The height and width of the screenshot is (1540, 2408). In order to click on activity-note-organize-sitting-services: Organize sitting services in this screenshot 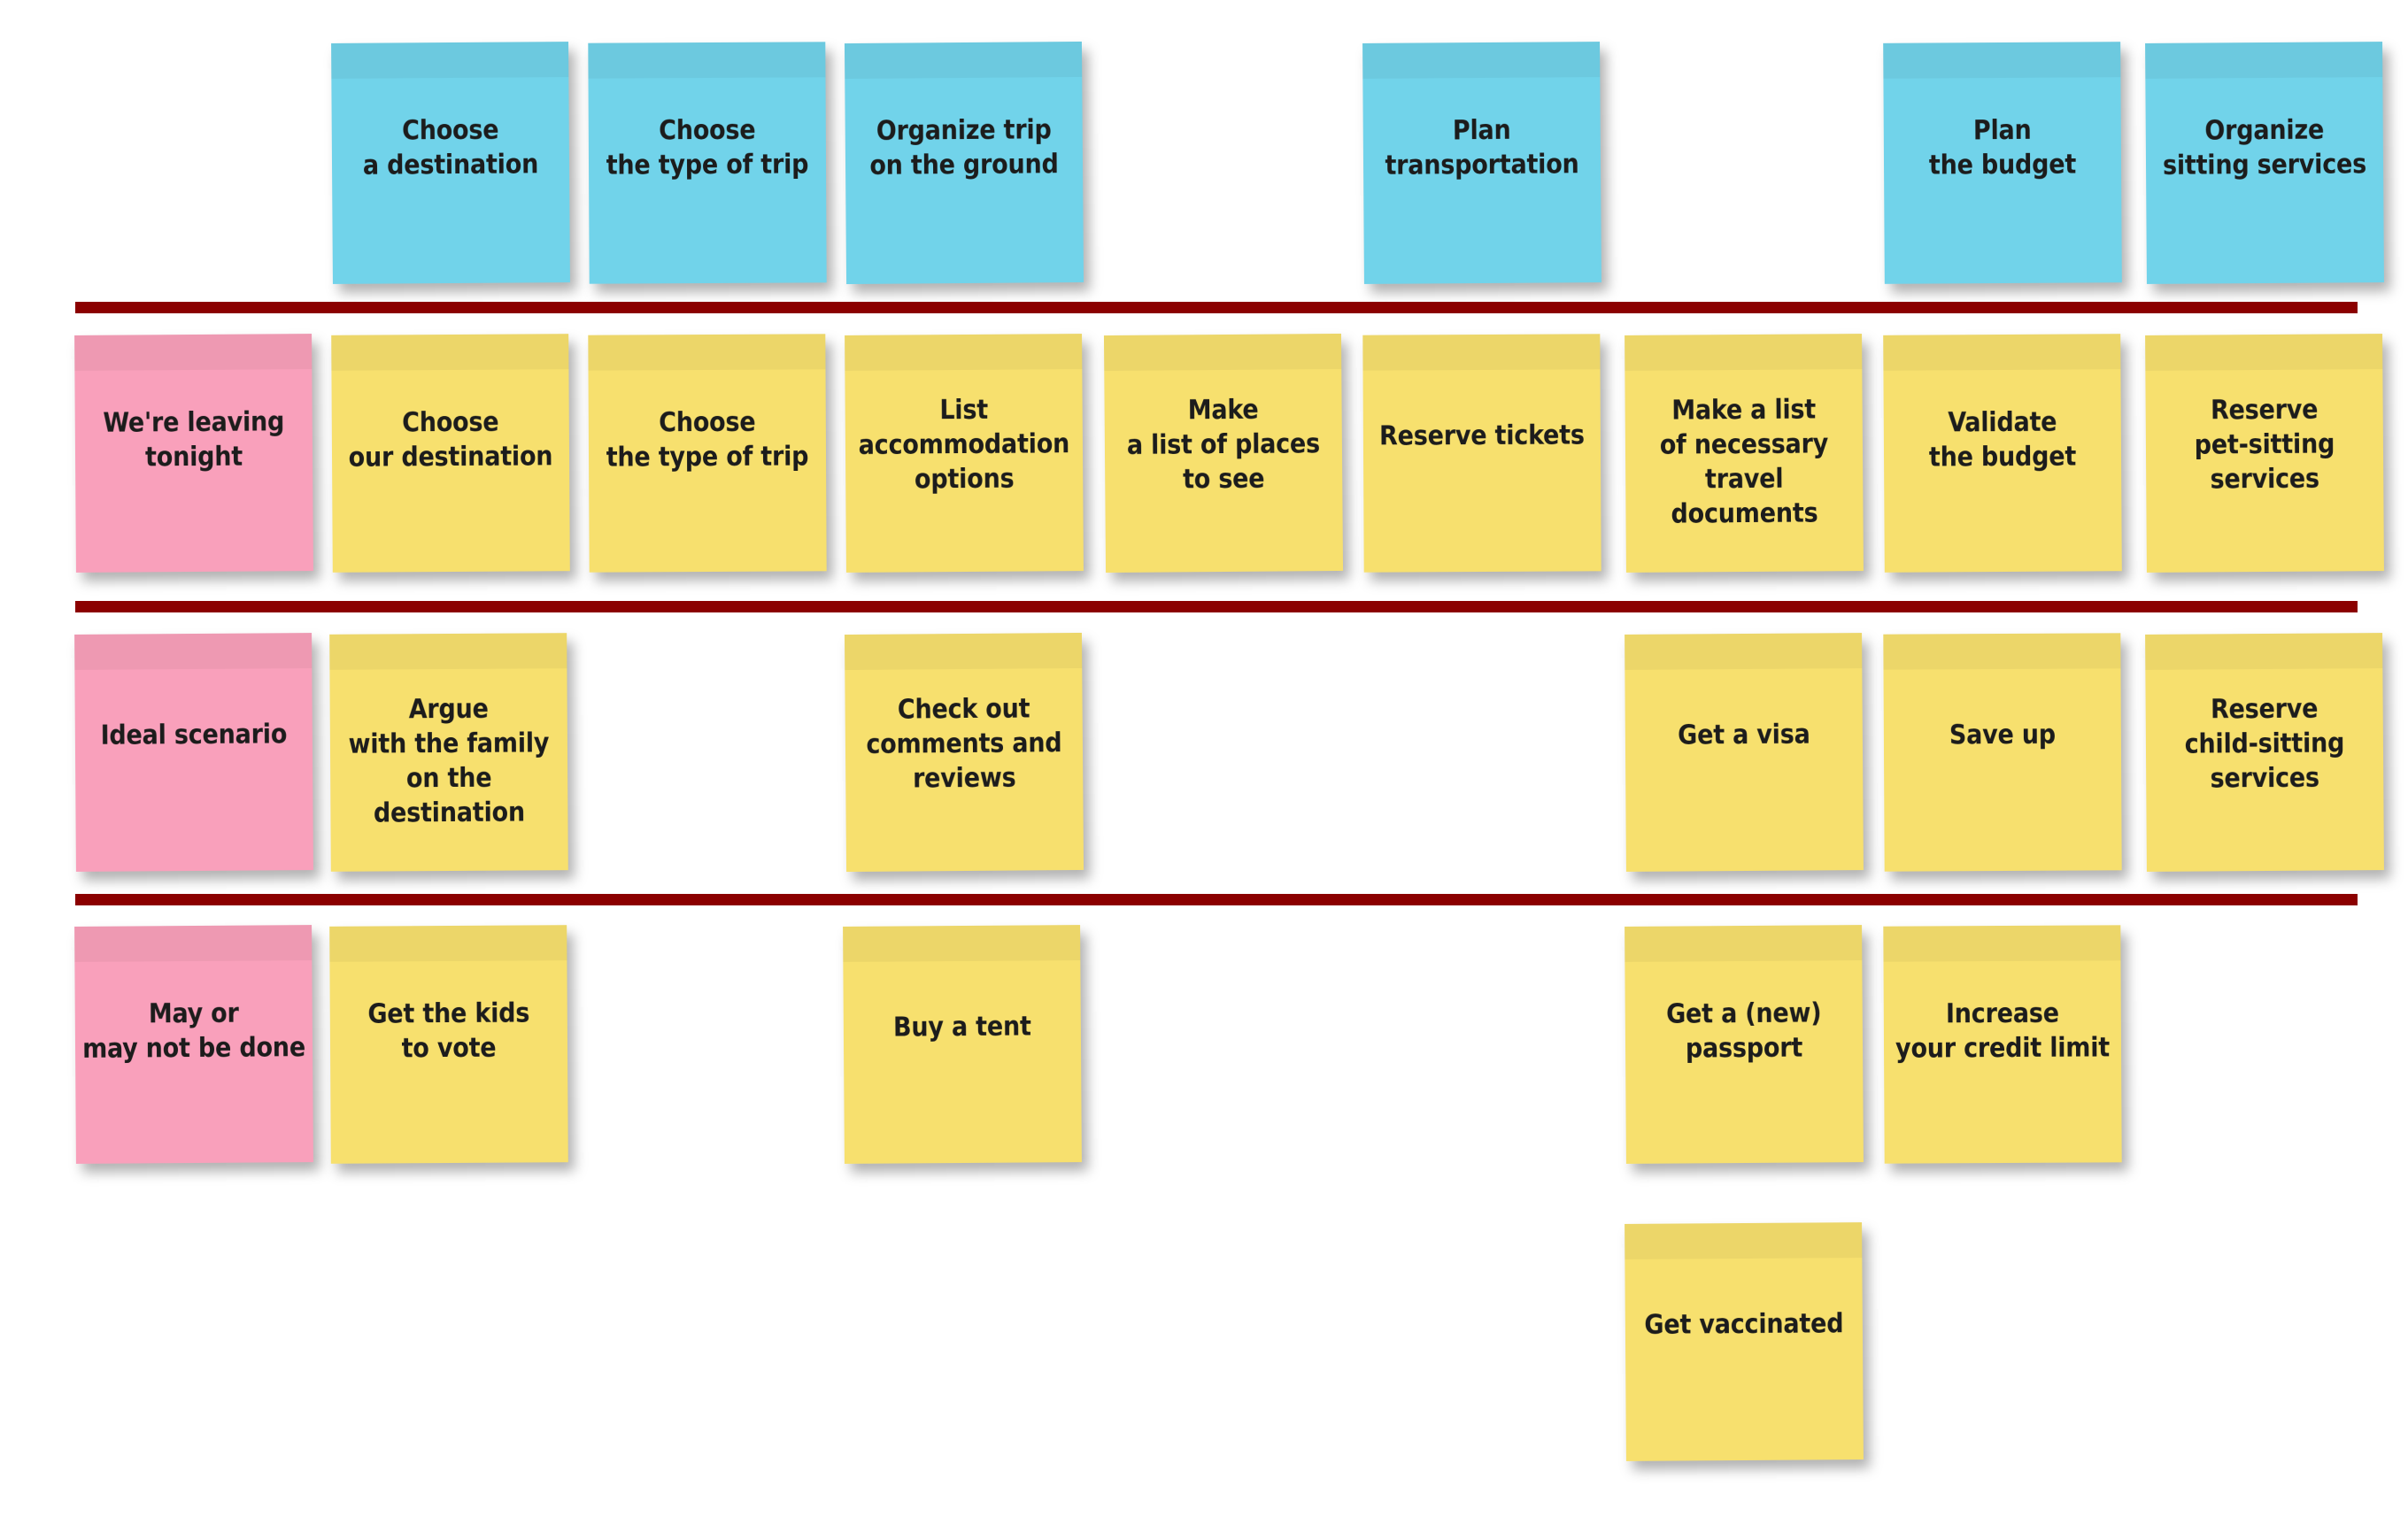, I will do `click(2264, 163)`.